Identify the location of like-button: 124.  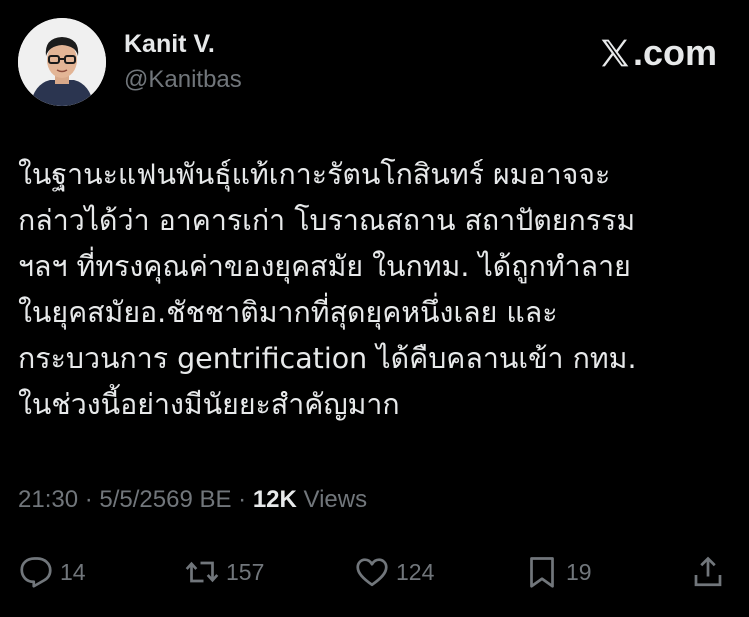
(394, 572).